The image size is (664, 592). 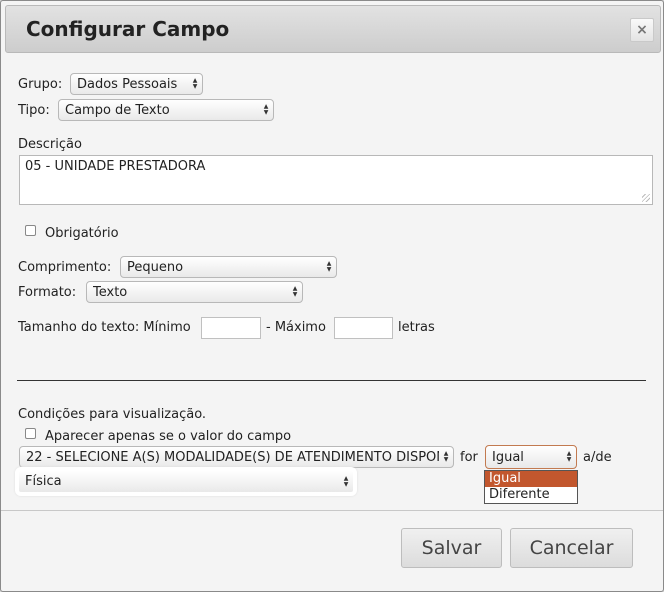 I want to click on close-icon: ×, so click(x=642, y=30).